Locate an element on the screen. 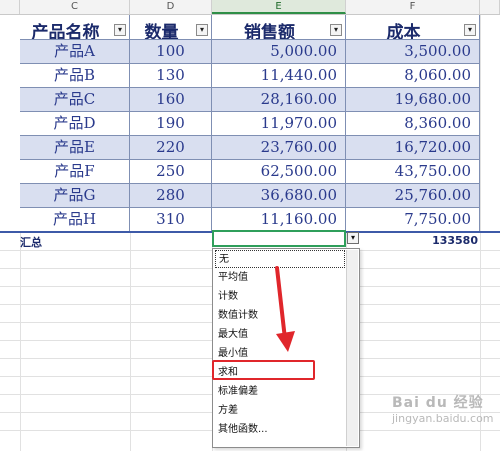  cost-cell: 8,360.00 is located at coordinates (413, 124).